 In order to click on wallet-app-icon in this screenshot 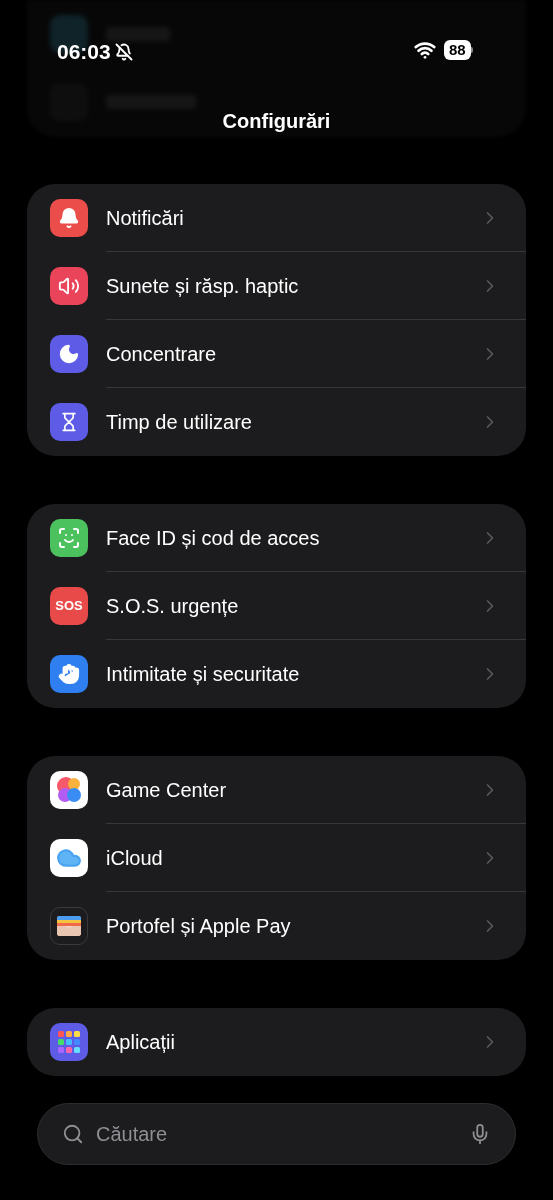, I will do `click(69, 926)`.